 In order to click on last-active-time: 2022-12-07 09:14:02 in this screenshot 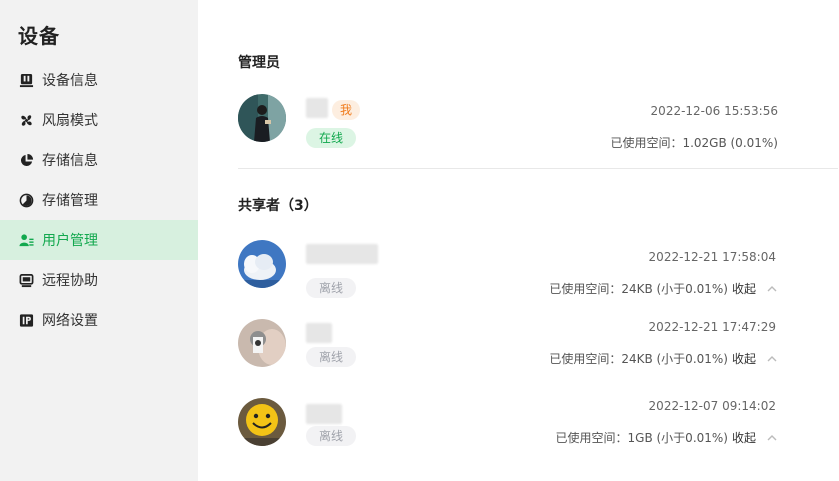, I will do `click(712, 406)`.